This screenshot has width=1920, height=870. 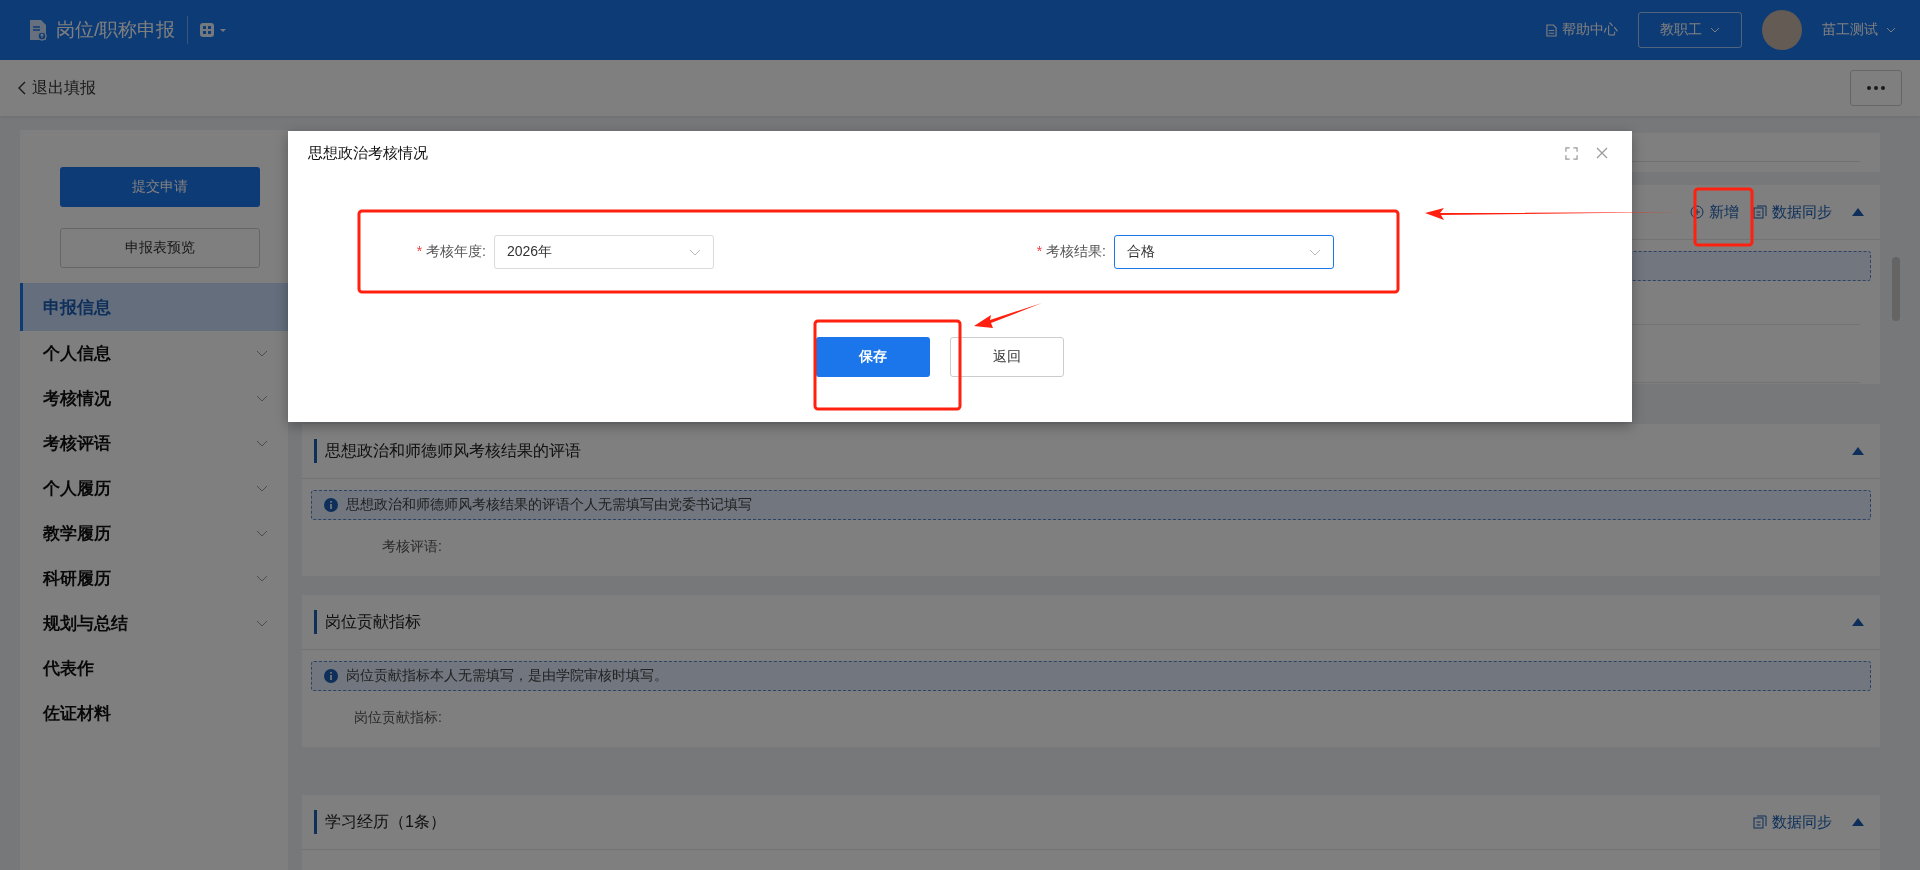 I want to click on sidebar-item: 个人履历, so click(x=154, y=488).